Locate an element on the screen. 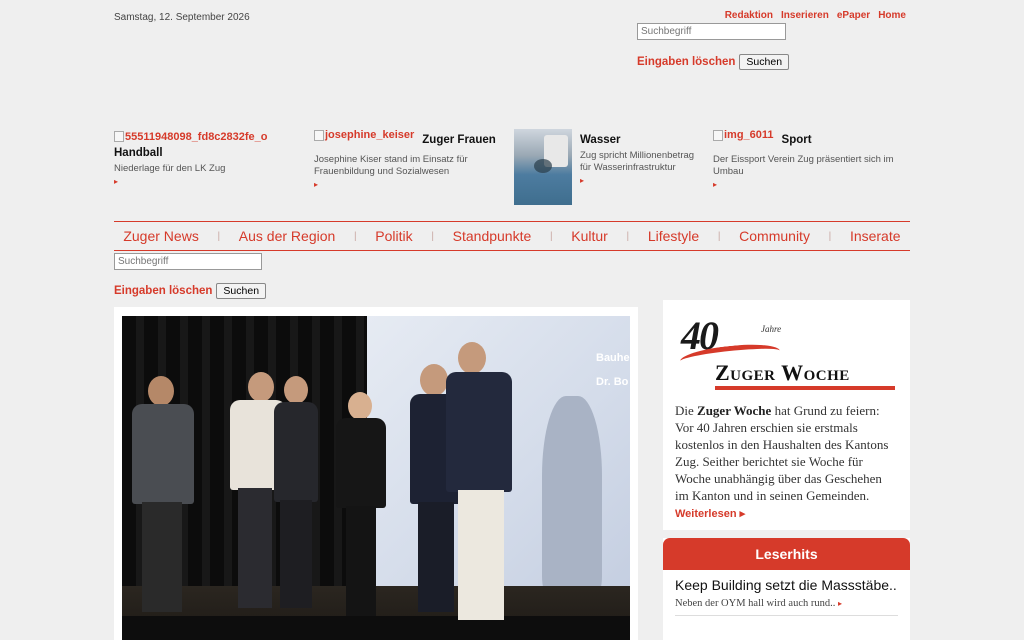 Image resolution: width=1024 pixels, height=640 pixels. nav-item-lifestyle: Lifestyle is located at coordinates (673, 236).